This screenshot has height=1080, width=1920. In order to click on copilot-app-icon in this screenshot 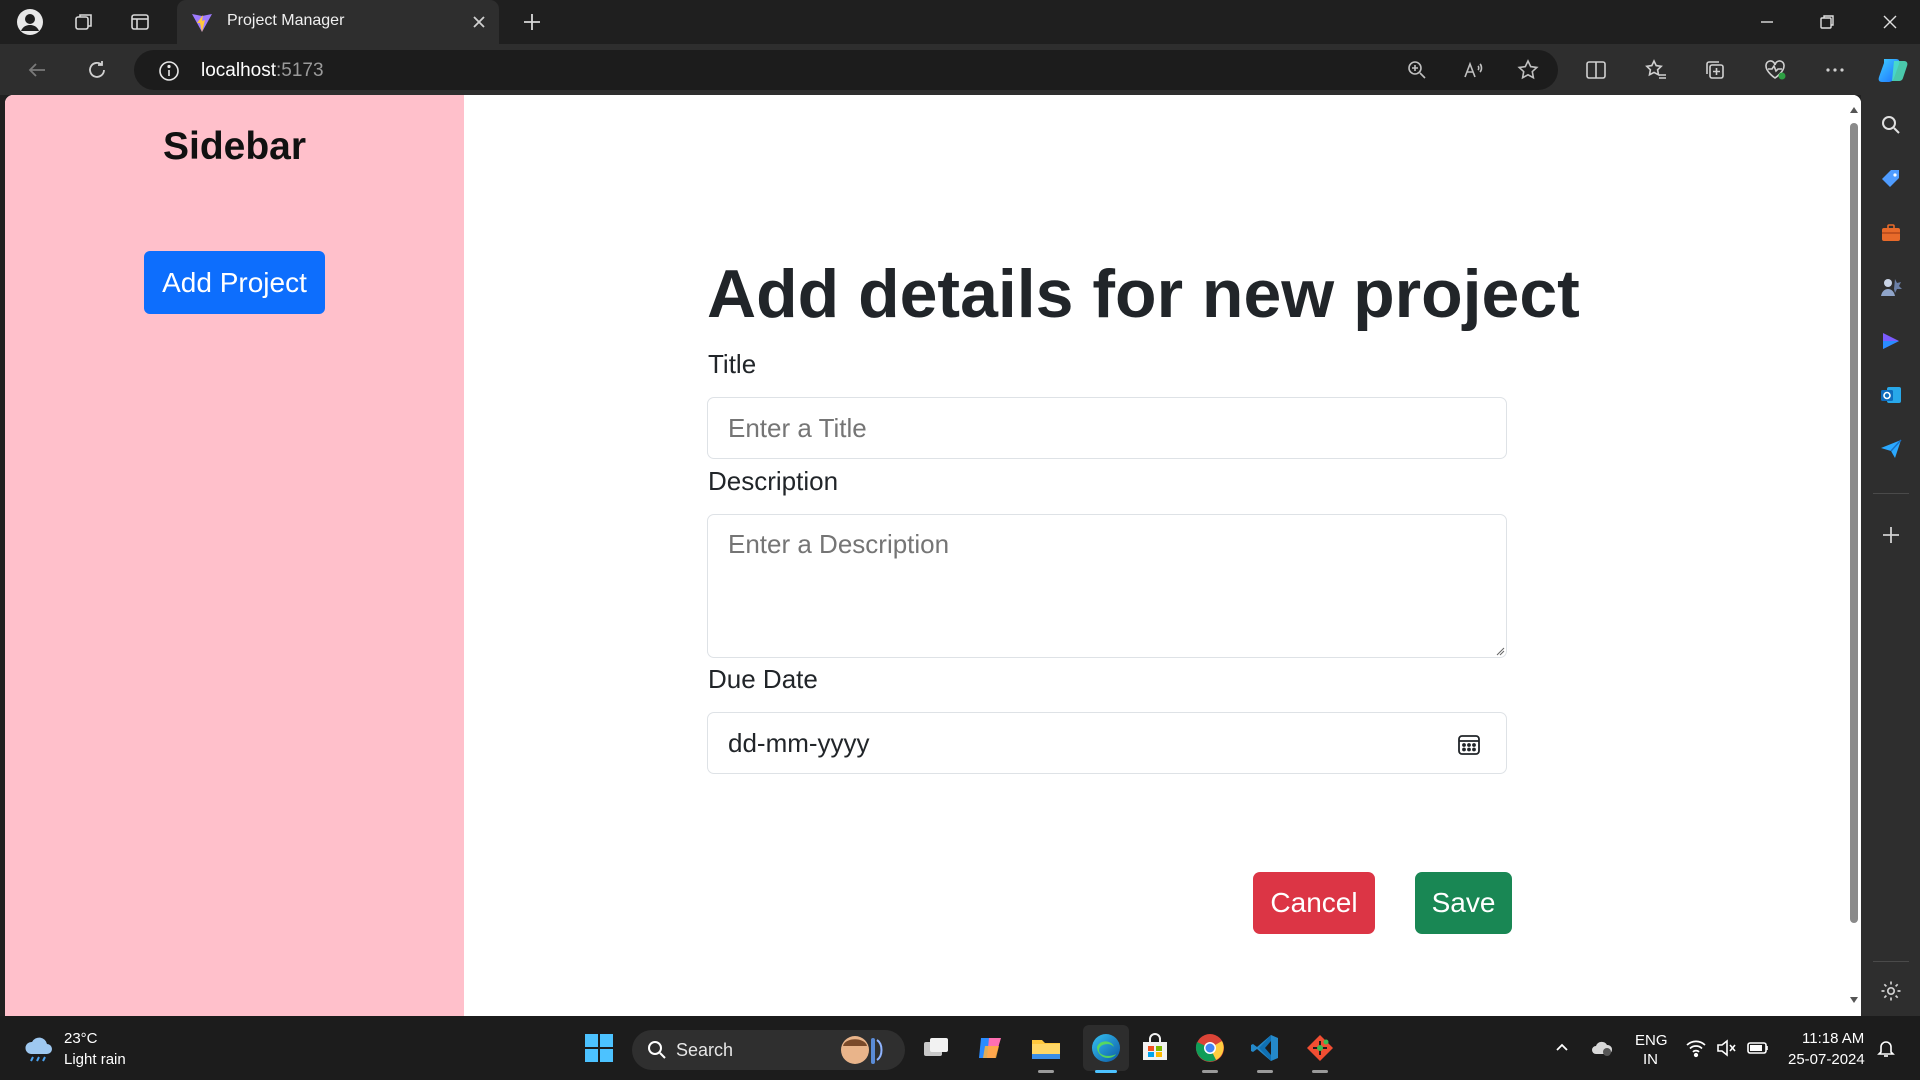, I will do `click(1891, 341)`.